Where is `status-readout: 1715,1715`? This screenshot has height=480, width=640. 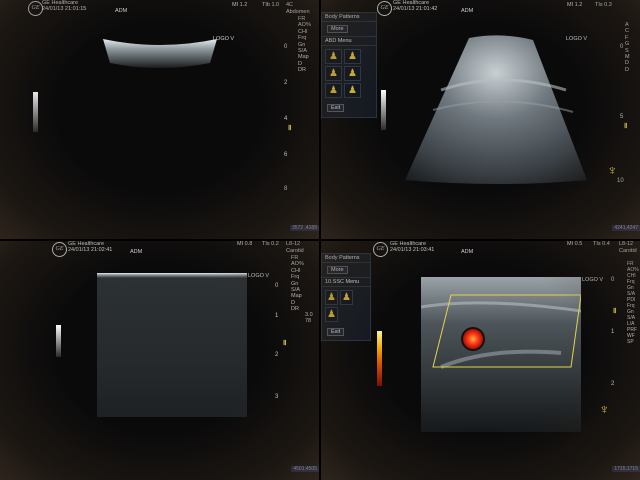 status-readout: 1715,1715 is located at coordinates (626, 469).